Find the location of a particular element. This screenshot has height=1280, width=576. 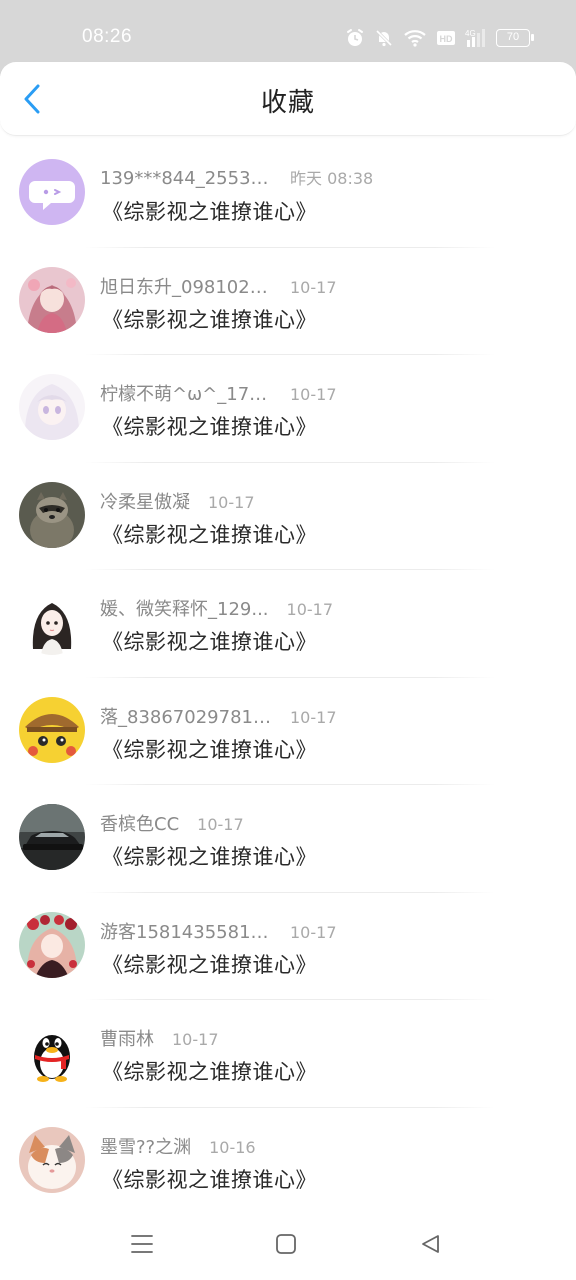

item-meta: 柠檬不萌^ω^_1791... 10-17 is located at coordinates (218, 393).